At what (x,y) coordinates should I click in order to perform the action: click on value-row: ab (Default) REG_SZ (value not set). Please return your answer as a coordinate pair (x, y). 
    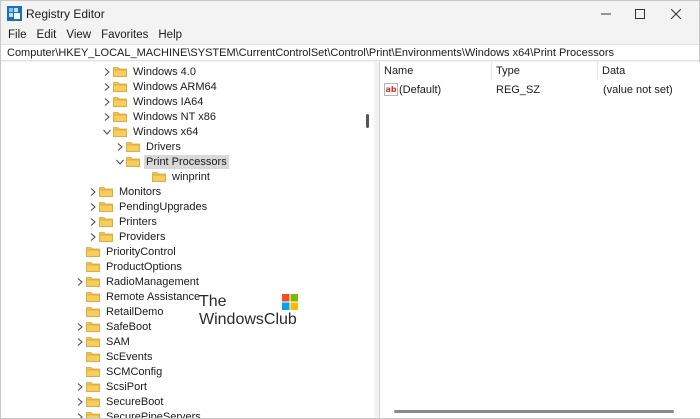
    Looking at the image, I should click on (540, 90).